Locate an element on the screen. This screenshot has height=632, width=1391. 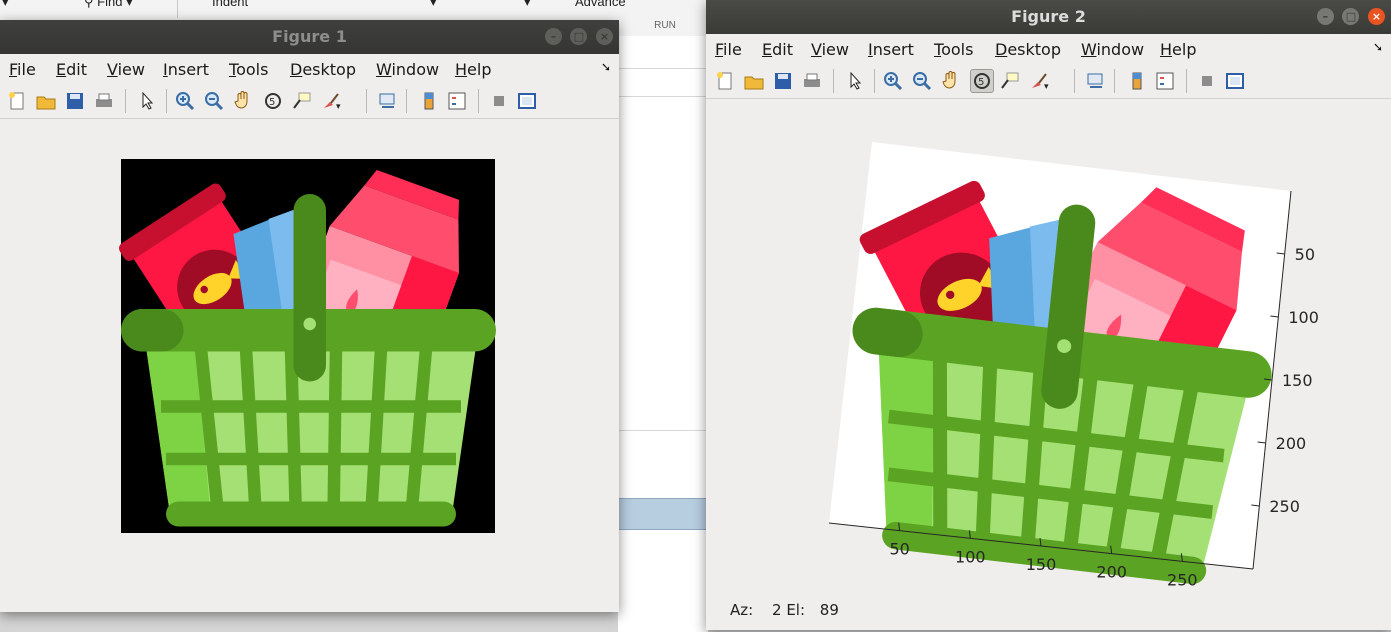
indent-button: Indent is located at coordinates (230, 4).